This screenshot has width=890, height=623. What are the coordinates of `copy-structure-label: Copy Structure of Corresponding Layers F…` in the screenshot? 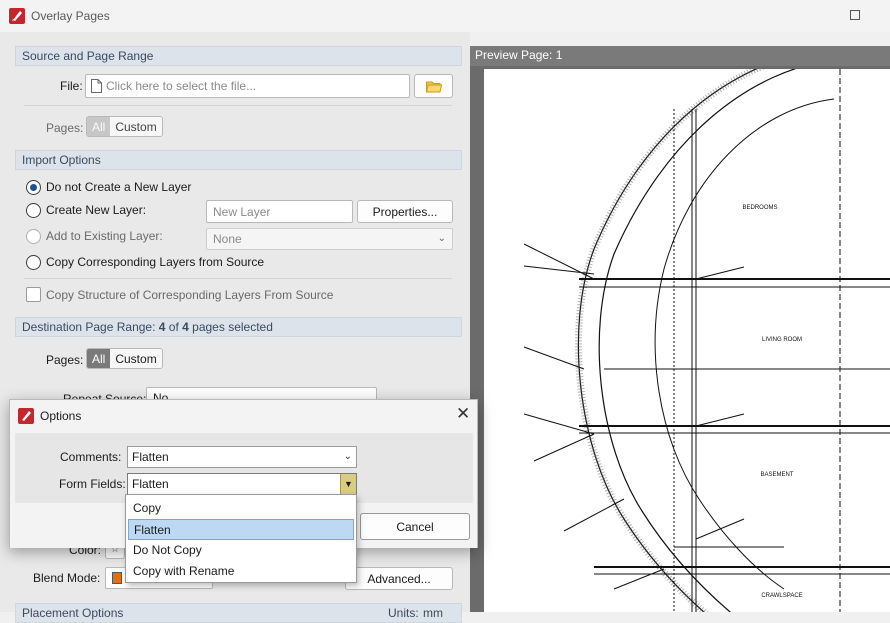 It's located at (190, 295).